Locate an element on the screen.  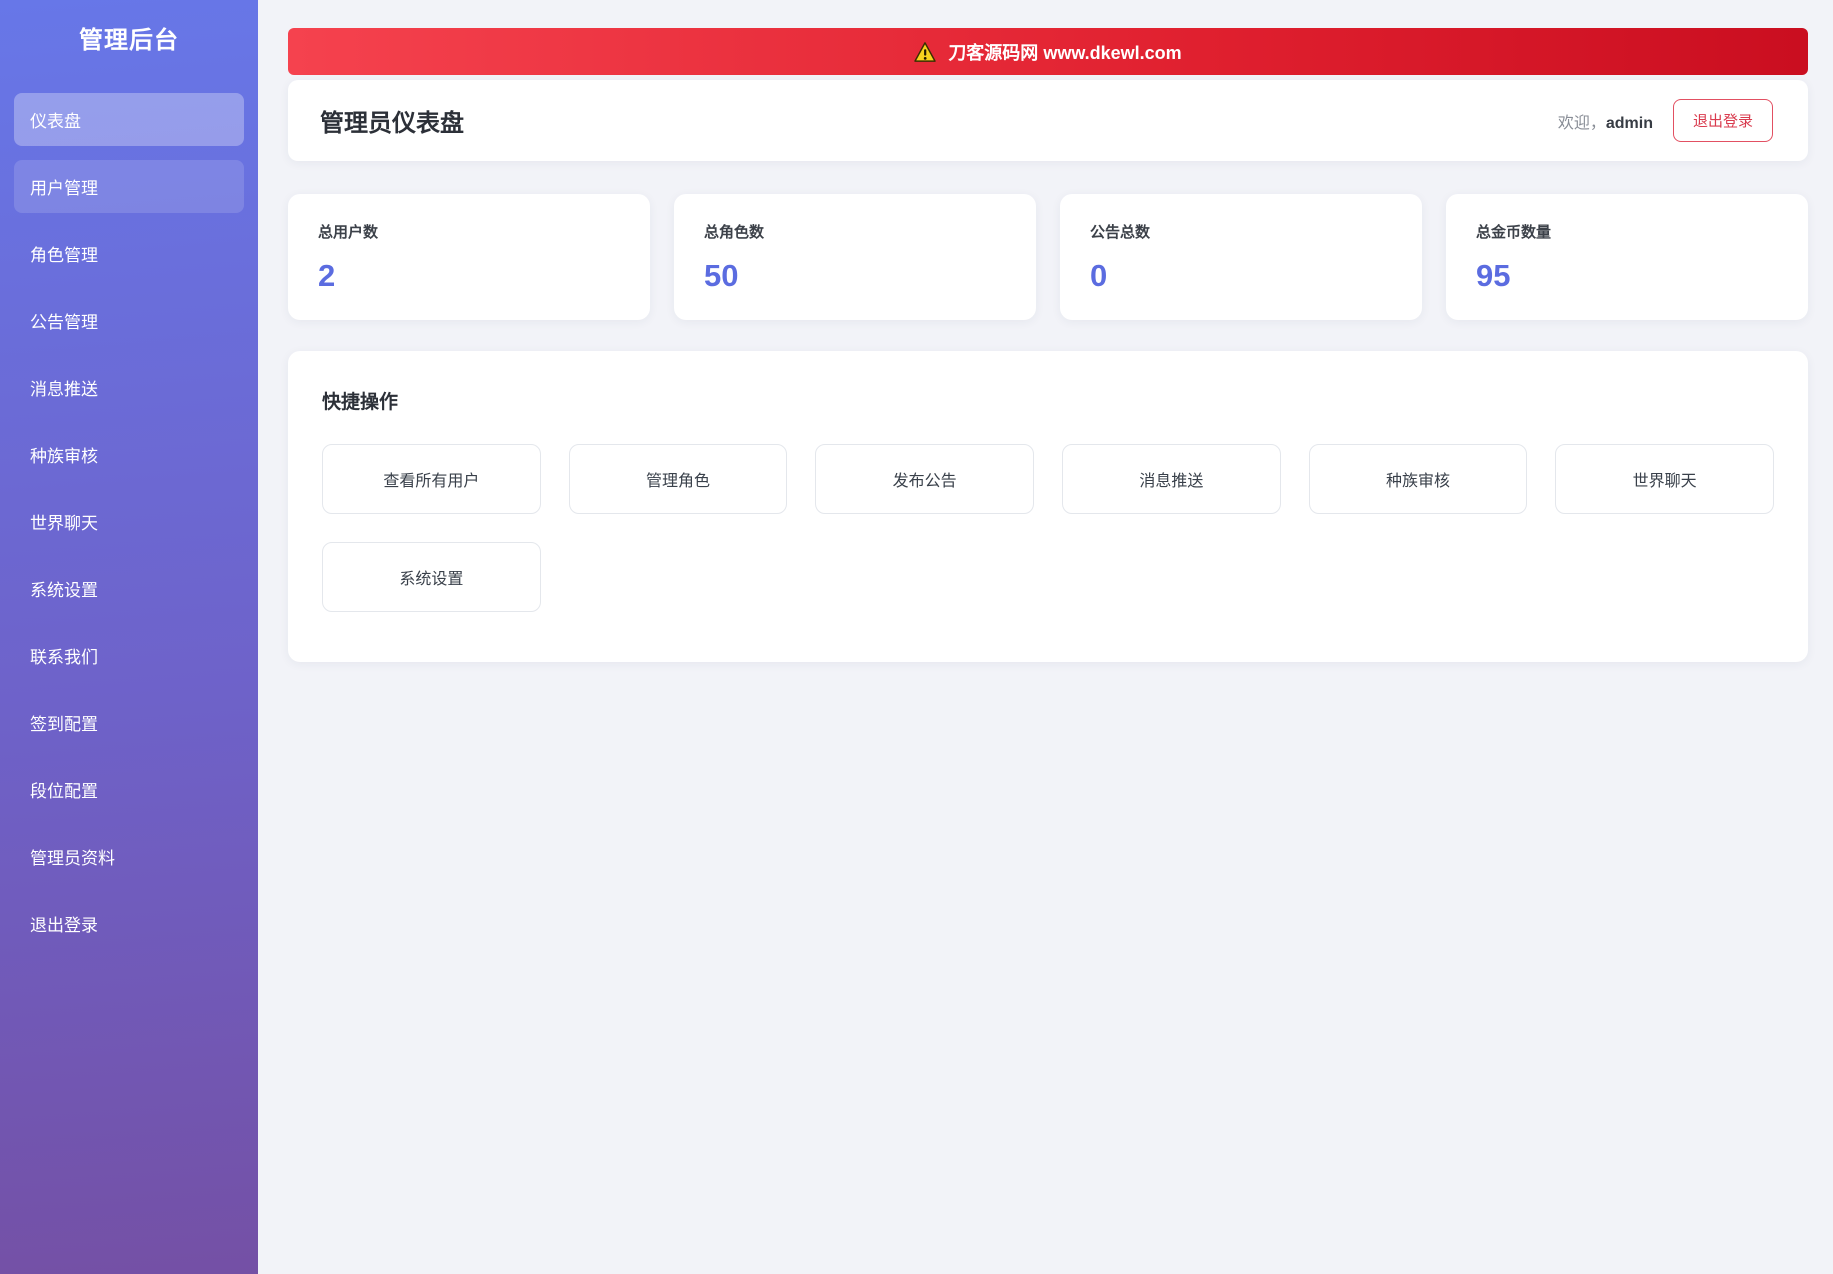
stat-label: 总用户数 is located at coordinates (348, 232).